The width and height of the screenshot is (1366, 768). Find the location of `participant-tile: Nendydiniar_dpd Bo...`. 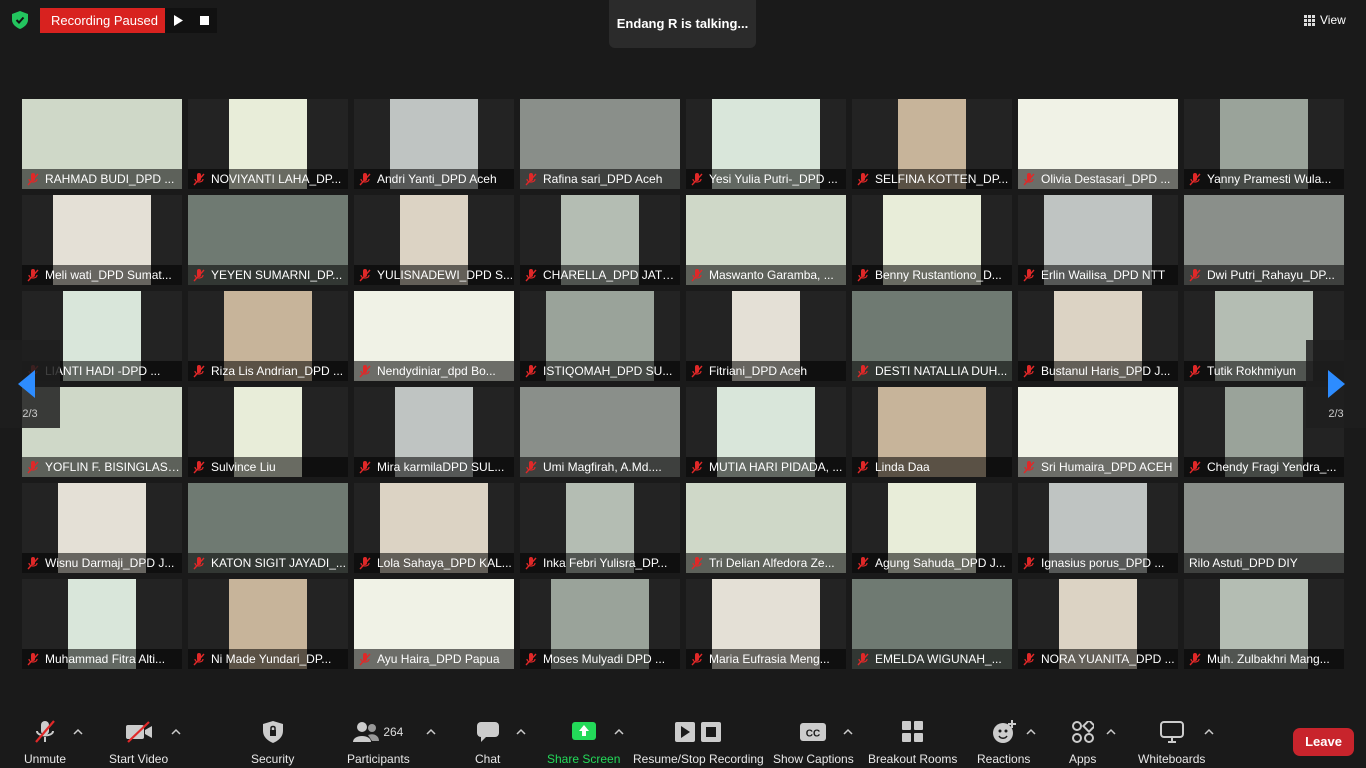

participant-tile: Nendydiniar_dpd Bo... is located at coordinates (434, 336).